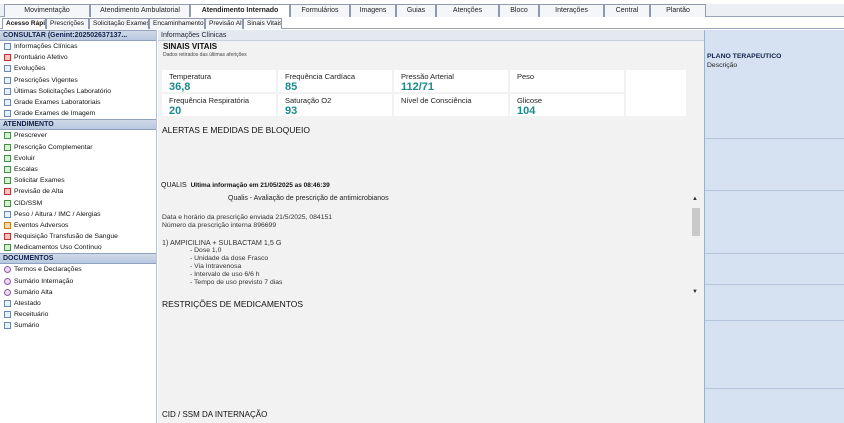  I want to click on scale-icon, so click(7, 169).